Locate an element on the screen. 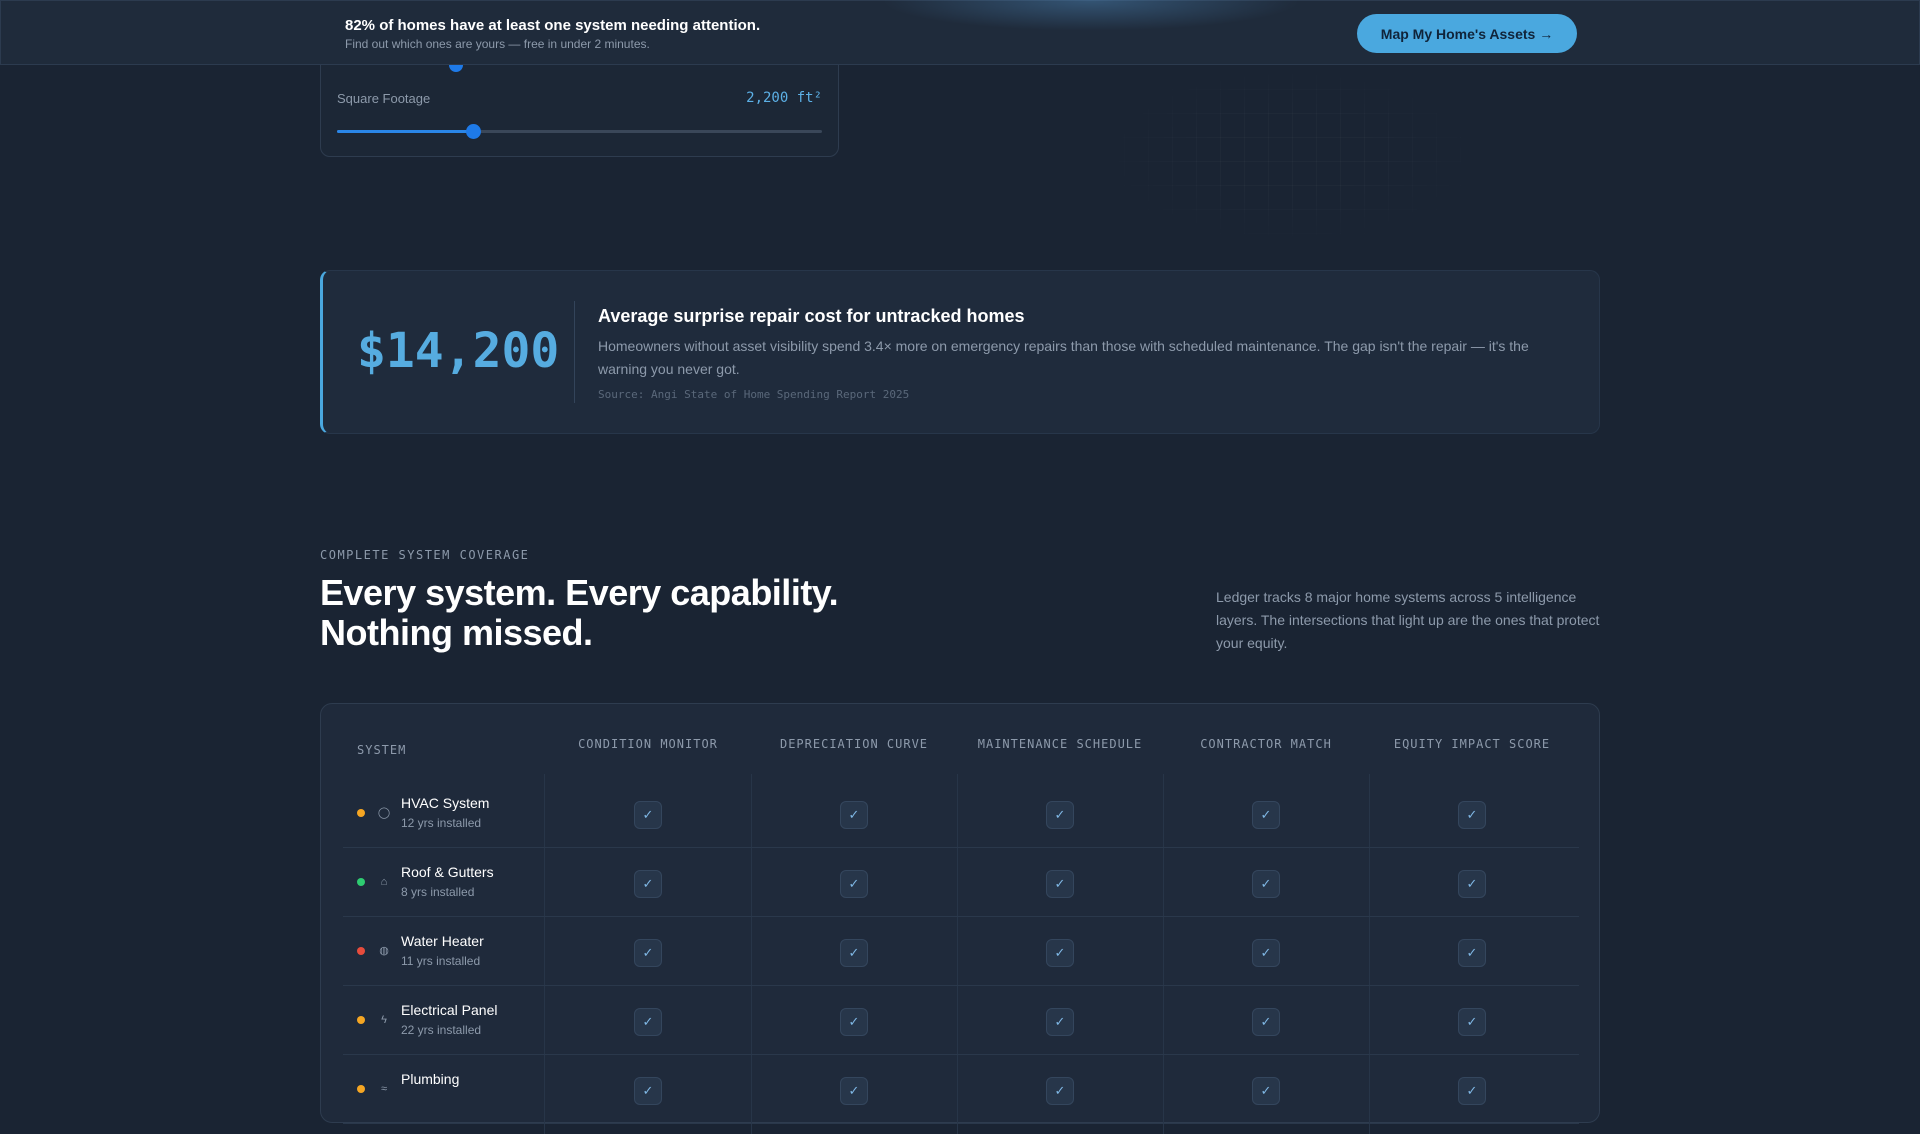 Image resolution: width=1920 pixels, height=1134 pixels. column-header-condition-monitor: CONDITION MONITOR is located at coordinates (648, 744).